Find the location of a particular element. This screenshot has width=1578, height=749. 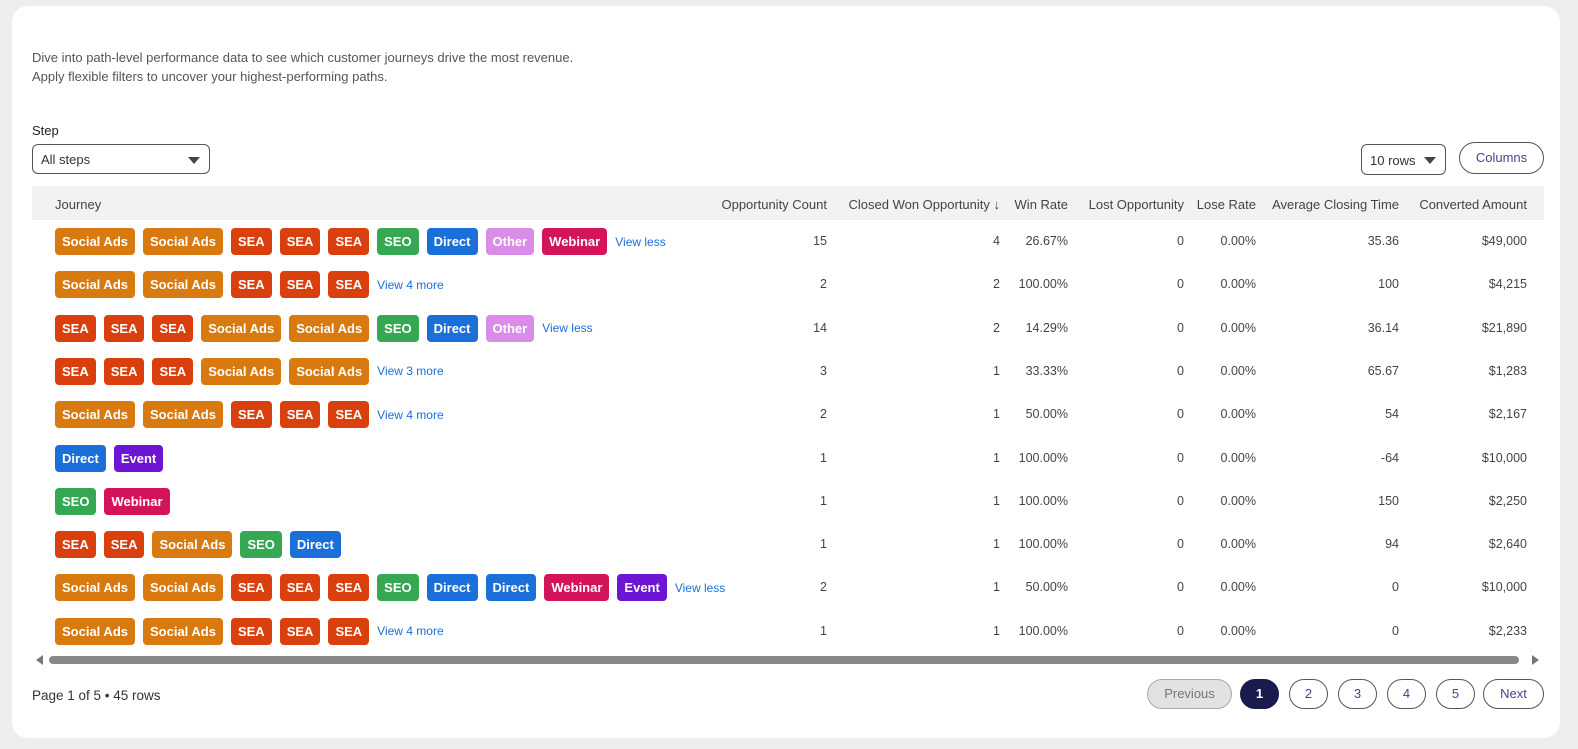

average-closing-time-cell: 100 is located at coordinates (1388, 284).